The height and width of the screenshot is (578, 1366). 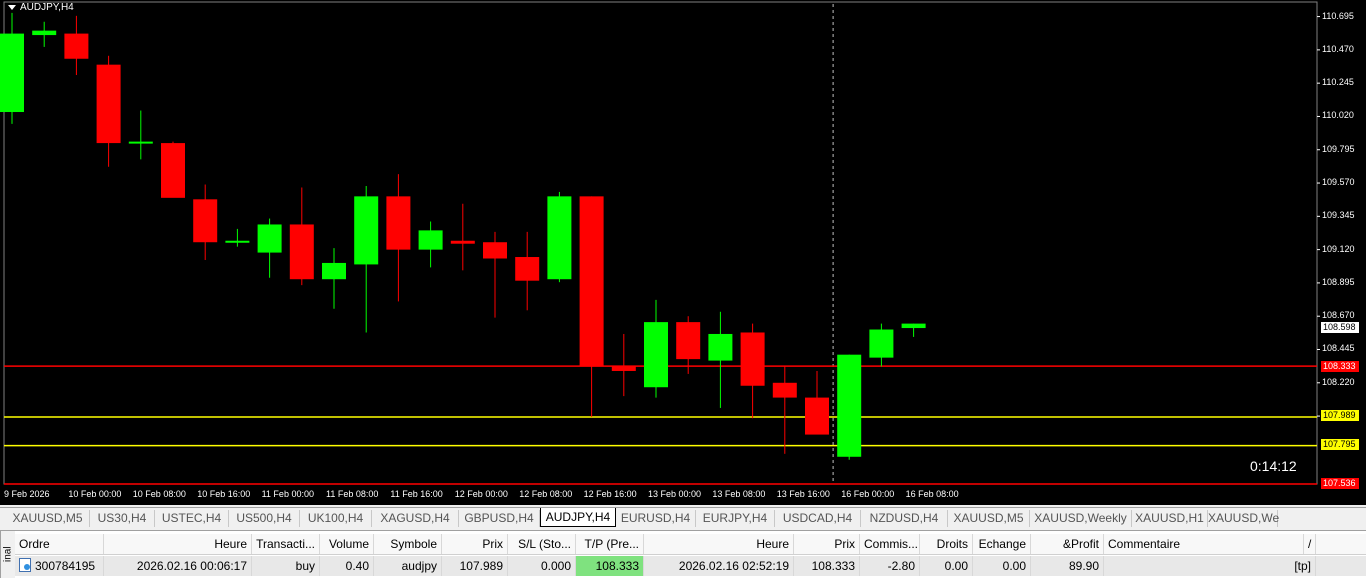 What do you see at coordinates (27, 494) in the screenshot?
I see `time-tick-label: 9 Feb 2026` at bounding box center [27, 494].